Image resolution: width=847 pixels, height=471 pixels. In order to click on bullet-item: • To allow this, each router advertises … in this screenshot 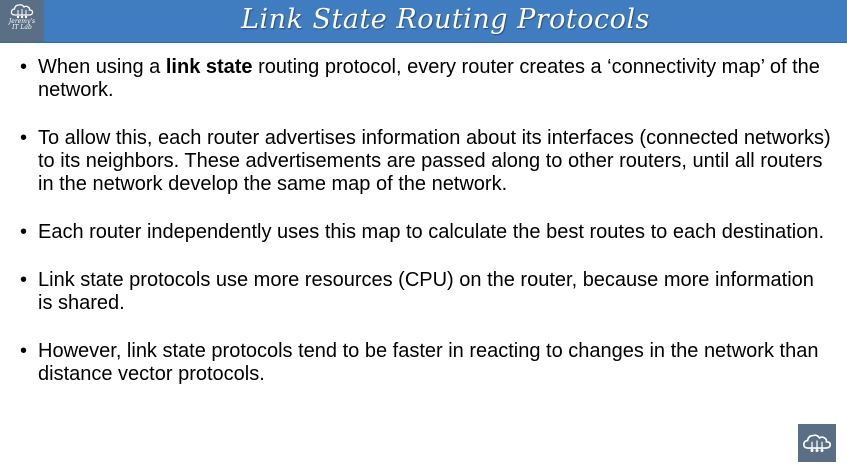, I will do `click(425, 161)`.